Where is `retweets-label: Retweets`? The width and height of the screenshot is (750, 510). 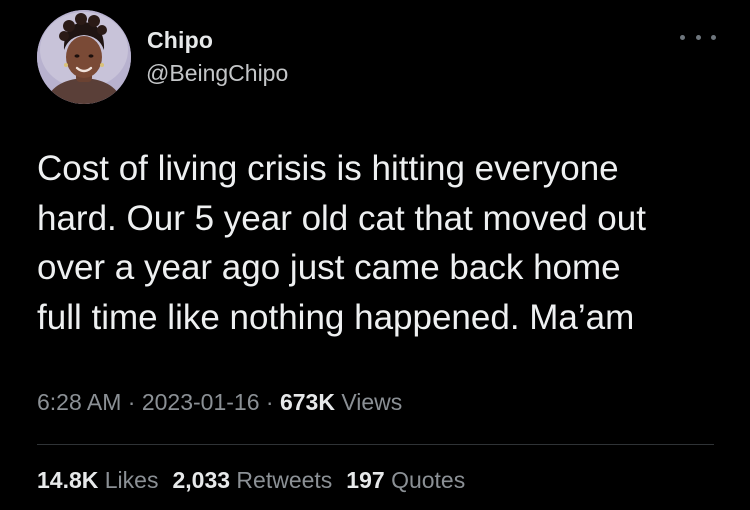 retweets-label: Retweets is located at coordinates (284, 480).